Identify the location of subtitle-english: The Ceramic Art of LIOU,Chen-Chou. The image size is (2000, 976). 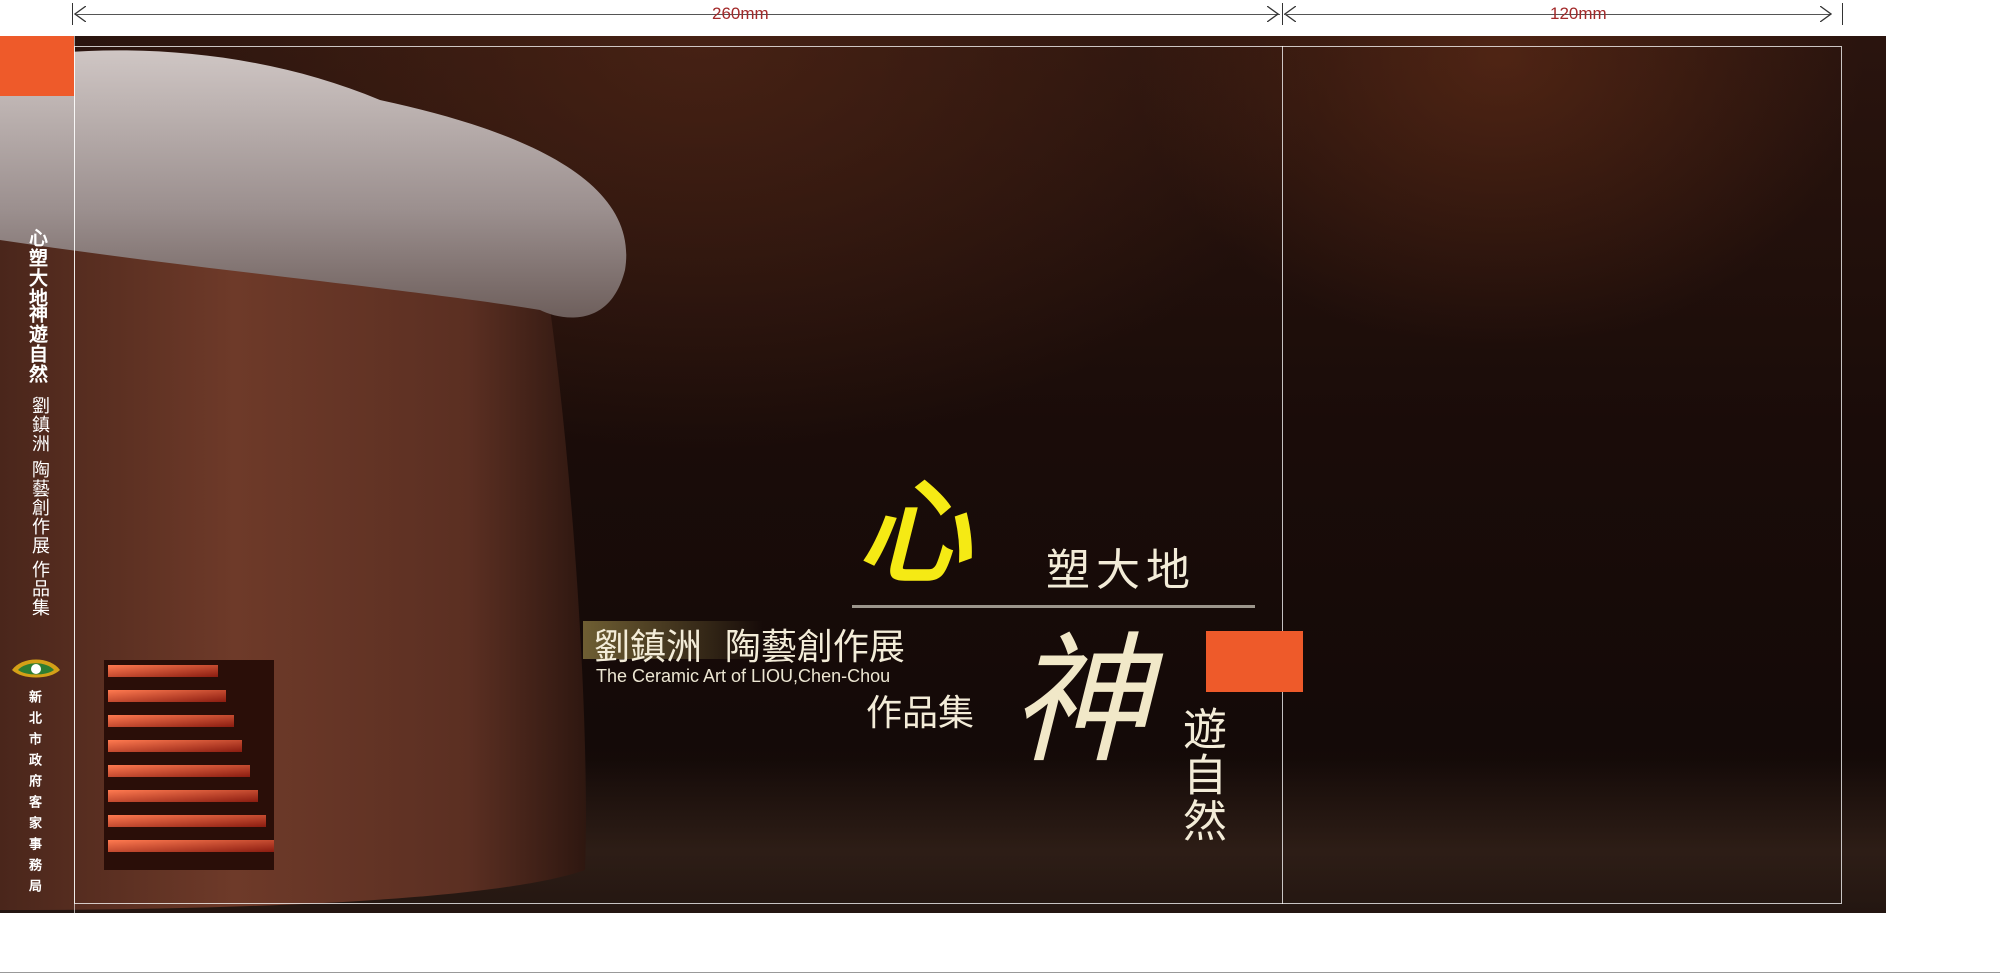
(743, 676).